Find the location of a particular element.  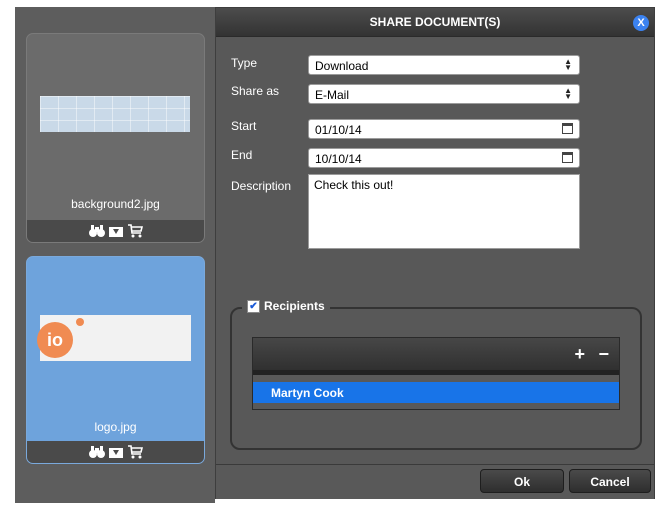

description-textarea: Check this out! is located at coordinates (444, 211).